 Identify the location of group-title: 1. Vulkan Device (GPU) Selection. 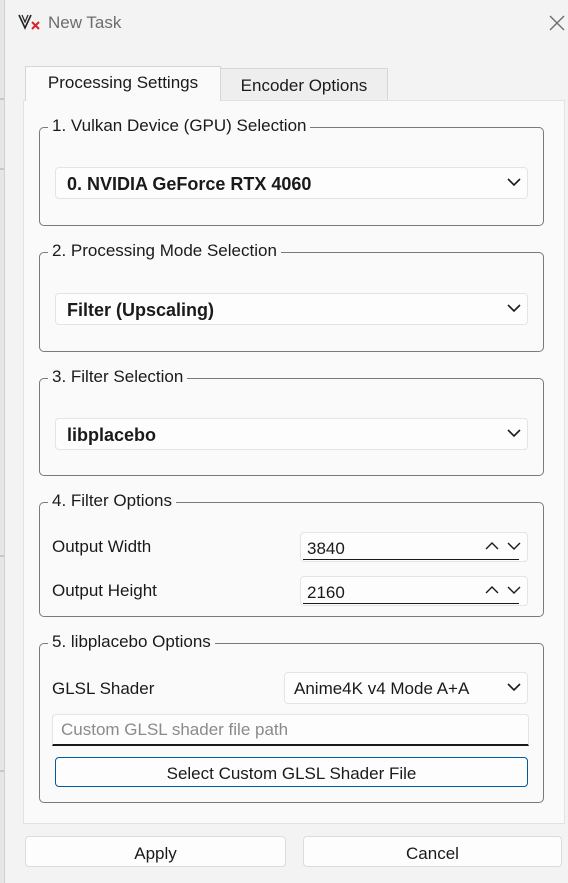
(179, 126).